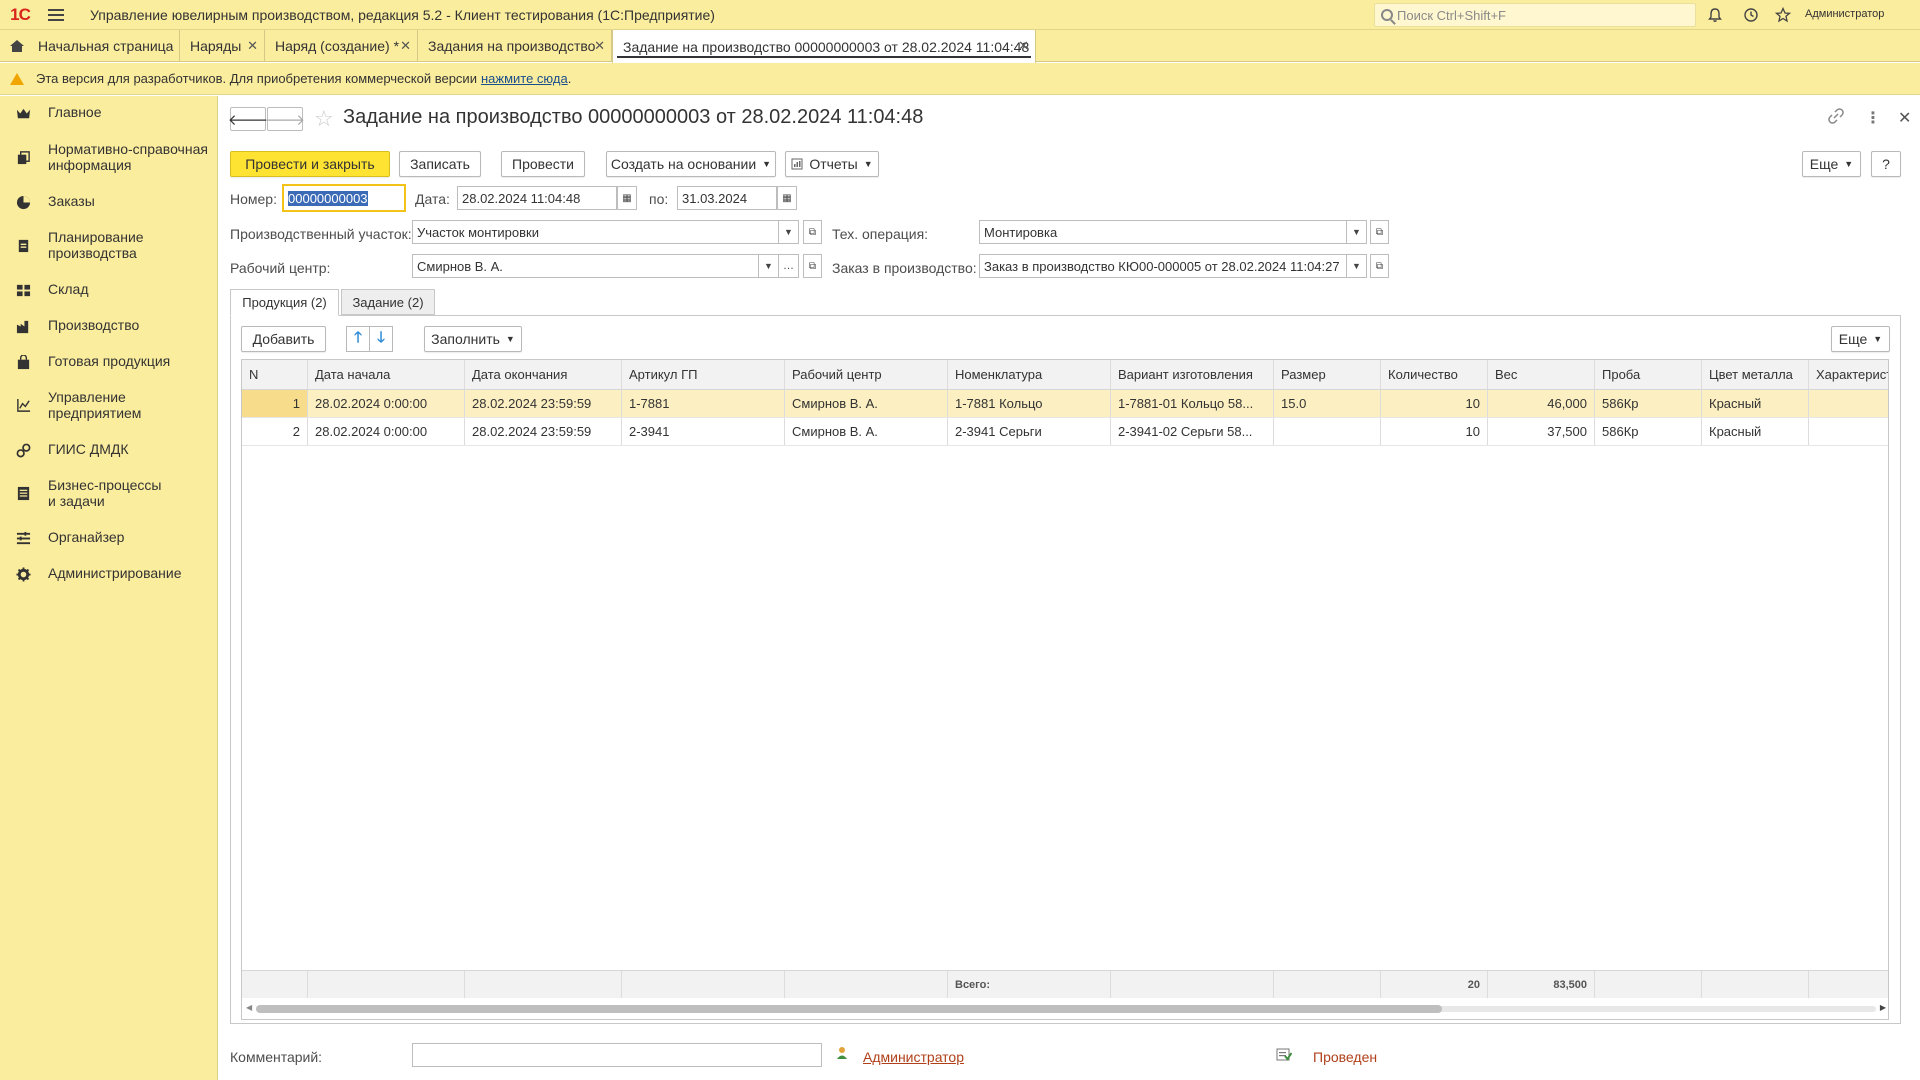  What do you see at coordinates (1848, 431) in the screenshot?
I see `cell-characteristic` at bounding box center [1848, 431].